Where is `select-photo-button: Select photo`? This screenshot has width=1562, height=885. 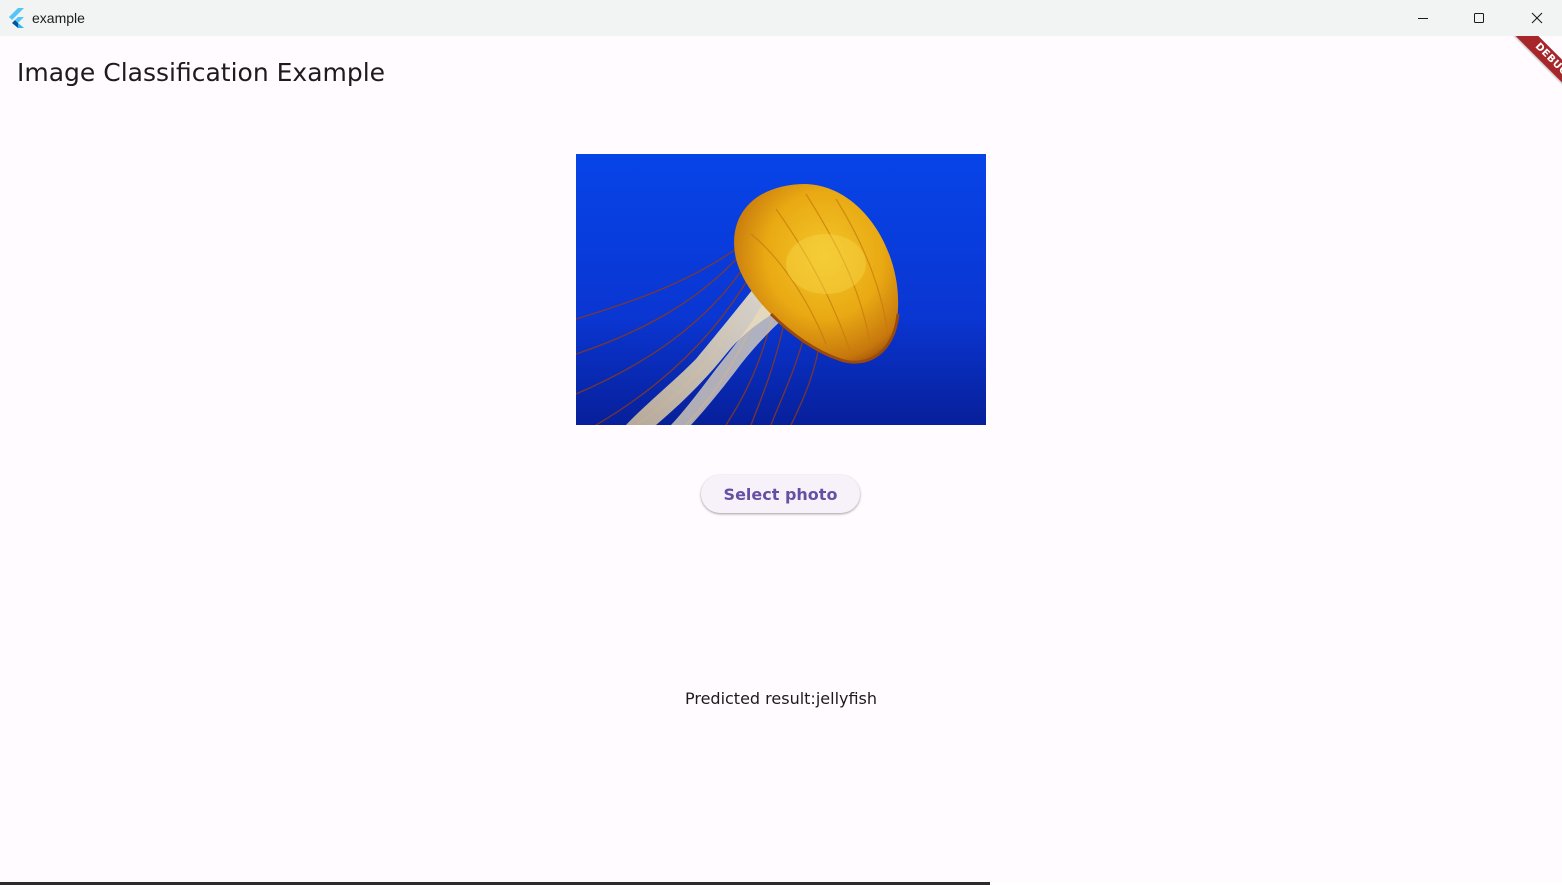 select-photo-button: Select photo is located at coordinates (780, 494).